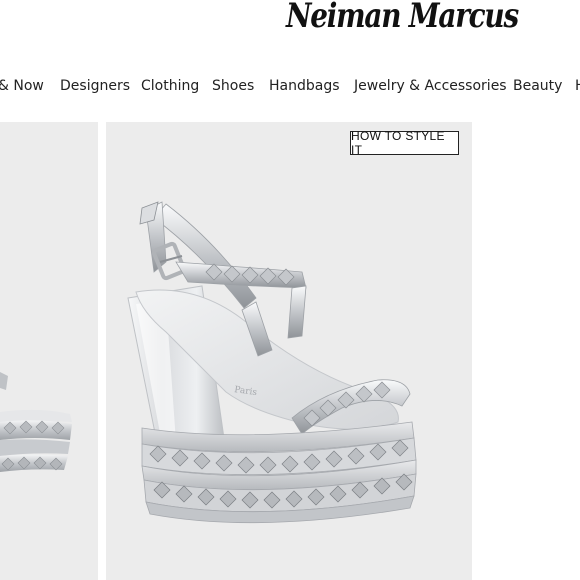  What do you see at coordinates (36, 422) in the screenshot?
I see `sandal-side-view-image` at bounding box center [36, 422].